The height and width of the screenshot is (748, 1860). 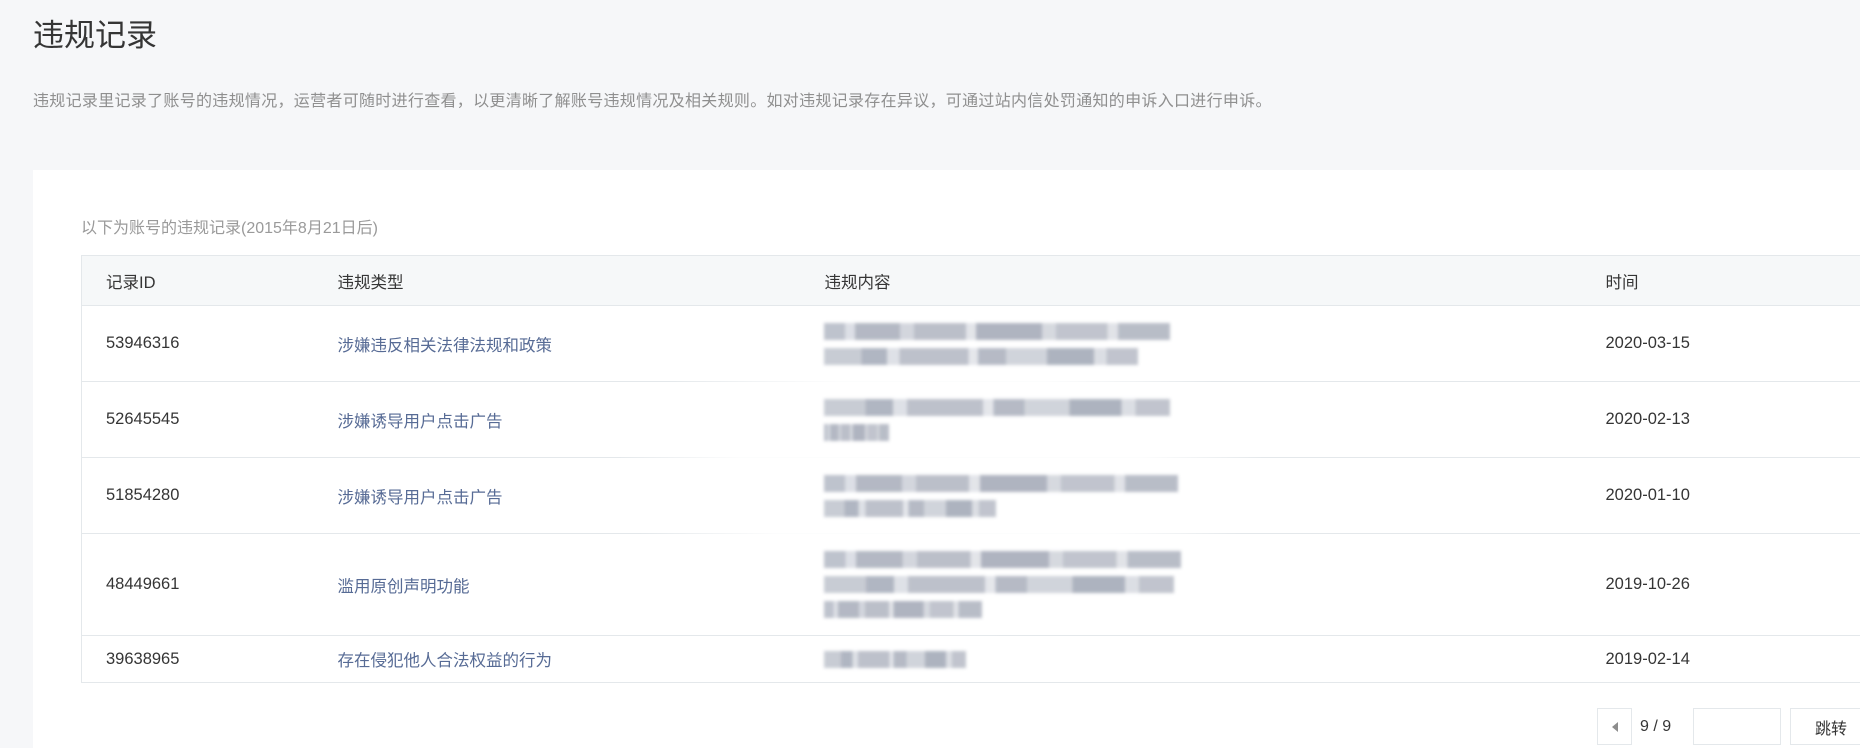 What do you see at coordinates (557, 659) in the screenshot?
I see `violation-type-cell: 存在侵犯他人合法权益的行为` at bounding box center [557, 659].